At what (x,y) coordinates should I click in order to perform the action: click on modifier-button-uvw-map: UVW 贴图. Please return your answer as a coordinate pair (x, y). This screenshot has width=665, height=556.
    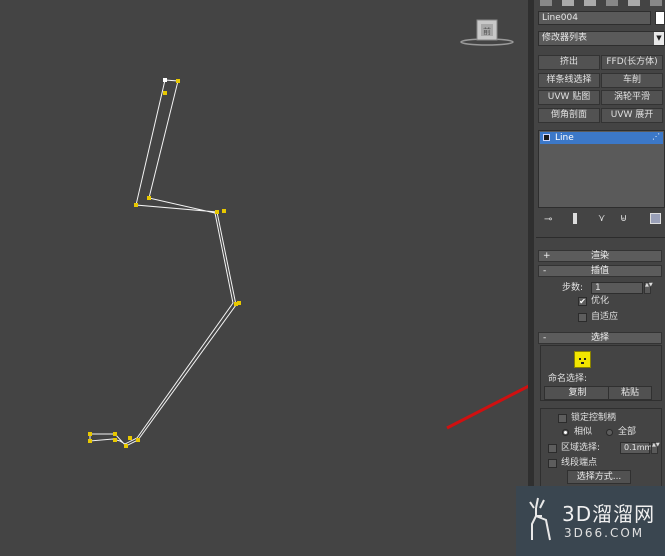
    Looking at the image, I should click on (569, 97).